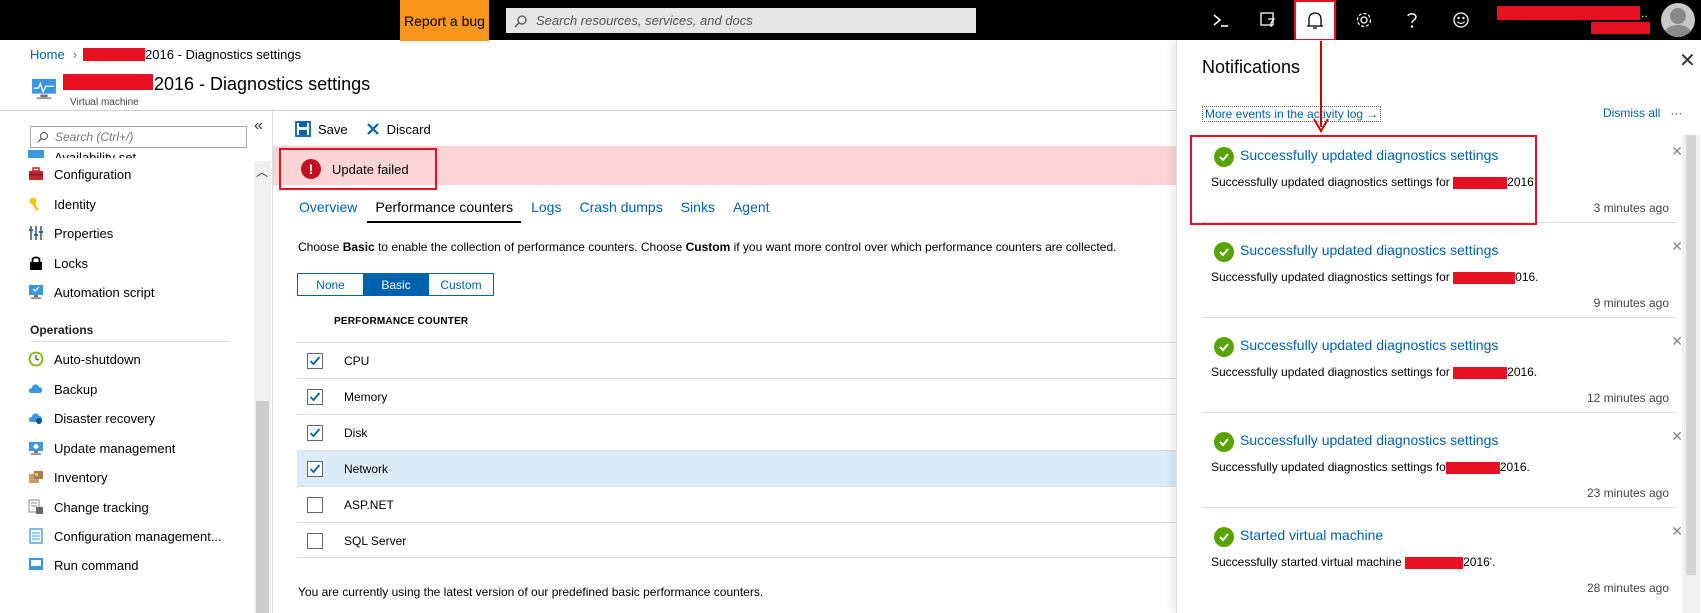  Describe the element at coordinates (1568, 13) in the screenshot. I see `redacted-username` at that location.